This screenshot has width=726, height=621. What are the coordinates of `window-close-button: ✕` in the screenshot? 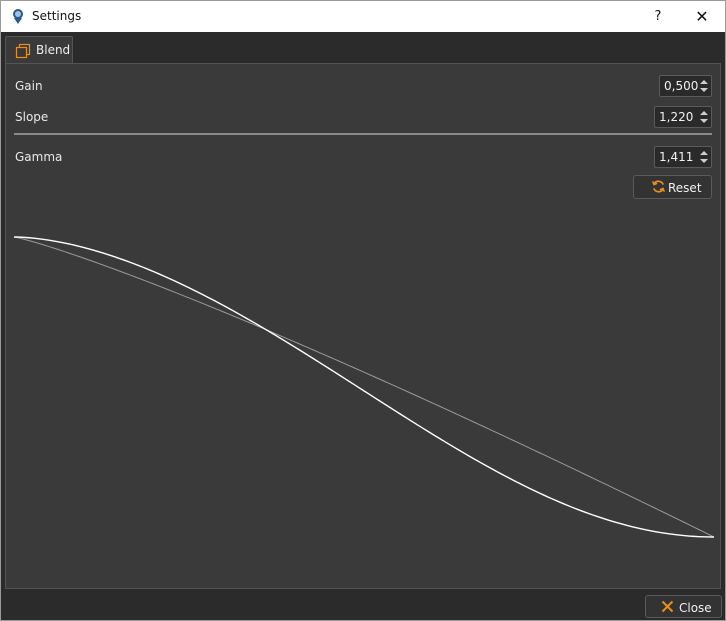 It's located at (702, 17).